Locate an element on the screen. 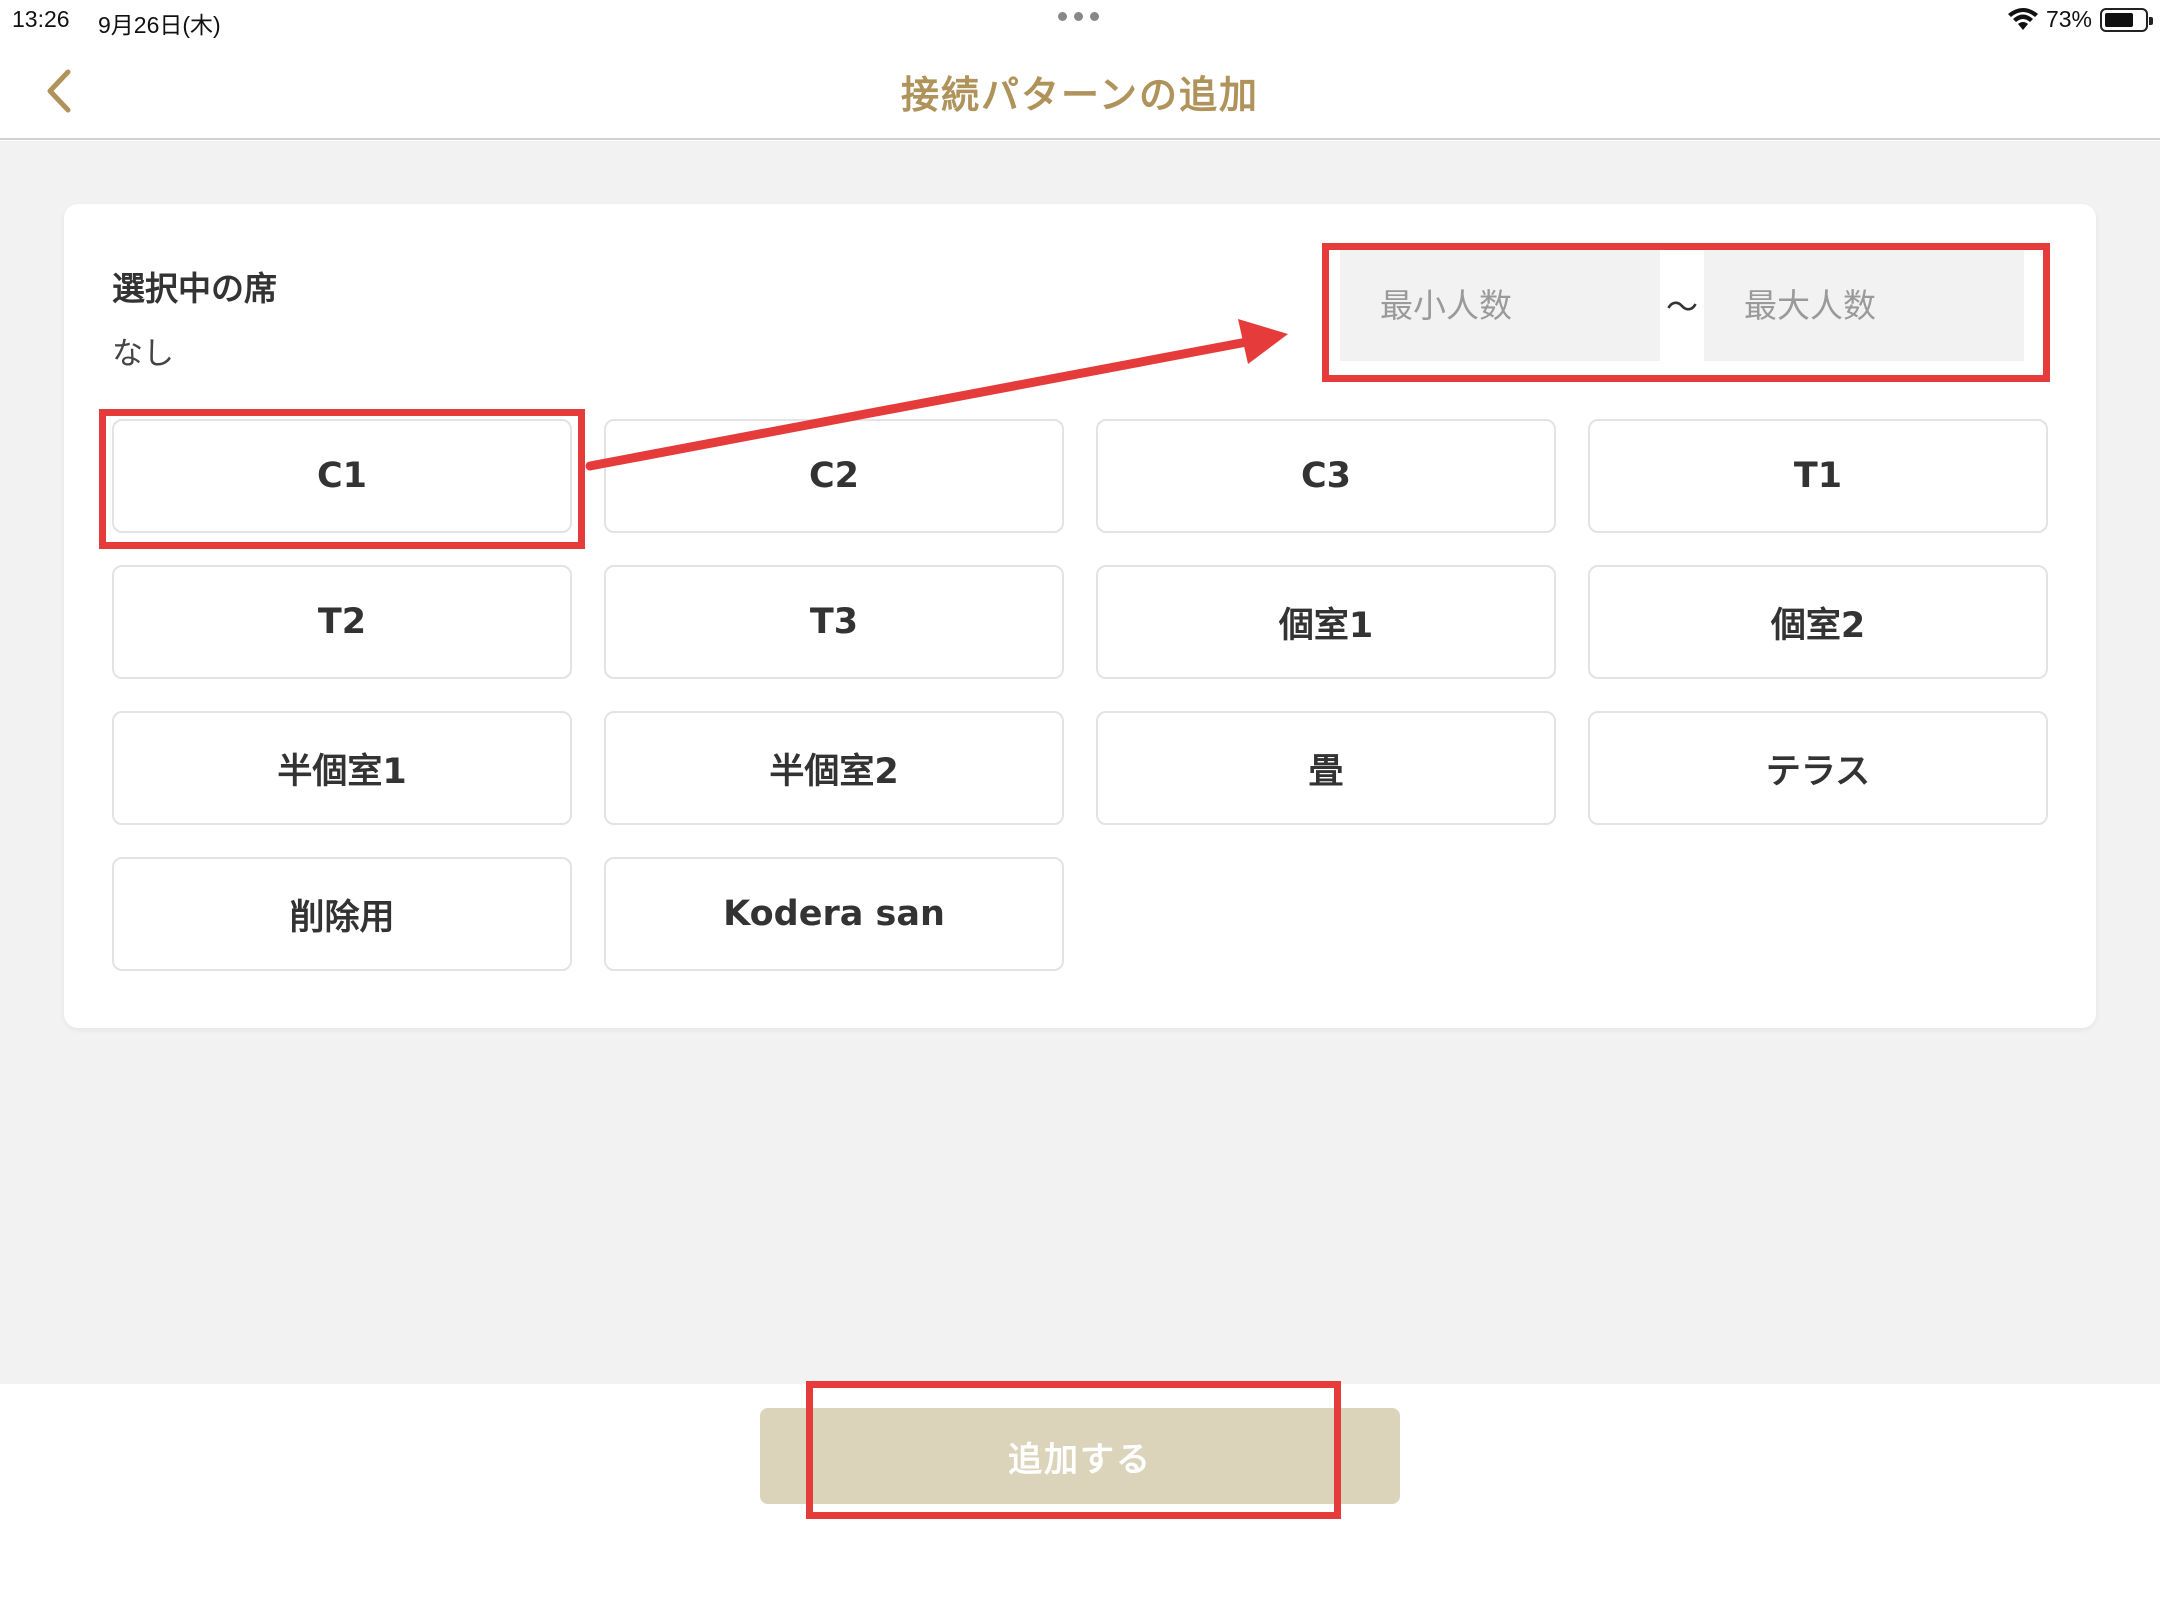 This screenshot has width=2160, height=1620. page-title: 接続パターンの追加 is located at coordinates (1080, 95).